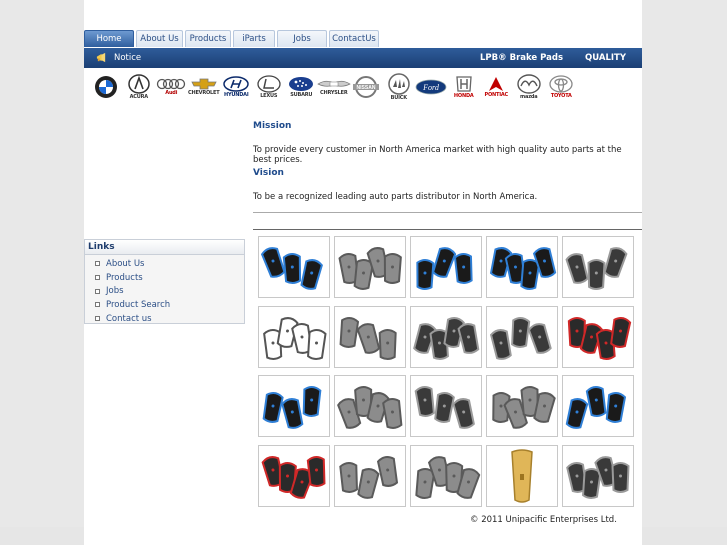  I want to click on brand-name: LEXUS, so click(269, 96).